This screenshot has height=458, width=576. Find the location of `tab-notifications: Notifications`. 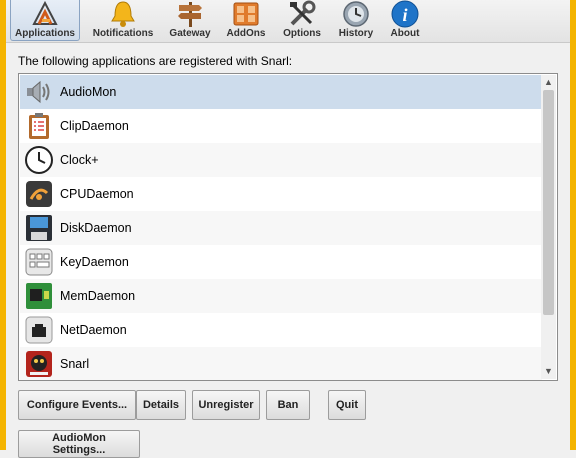

tab-notifications: Notifications is located at coordinates (123, 20).